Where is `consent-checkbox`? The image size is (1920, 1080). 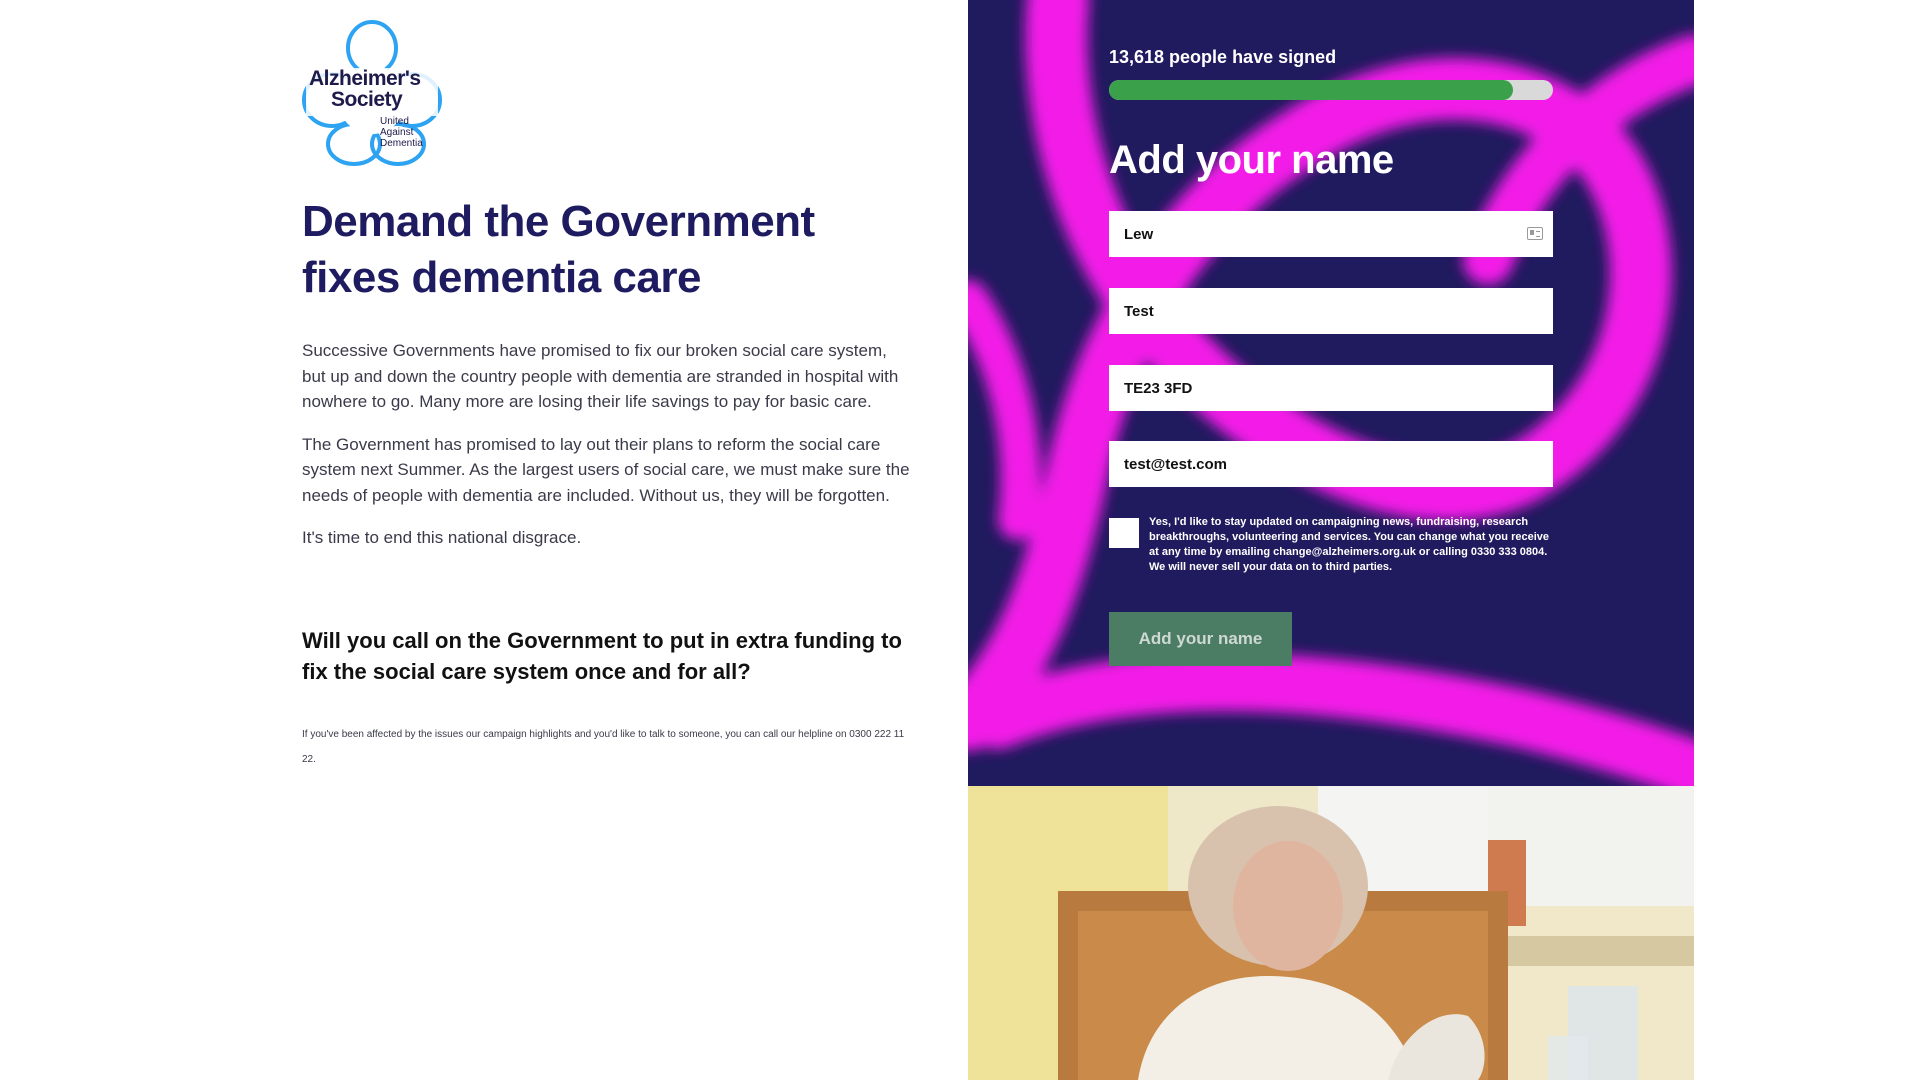
consent-checkbox is located at coordinates (1124, 533).